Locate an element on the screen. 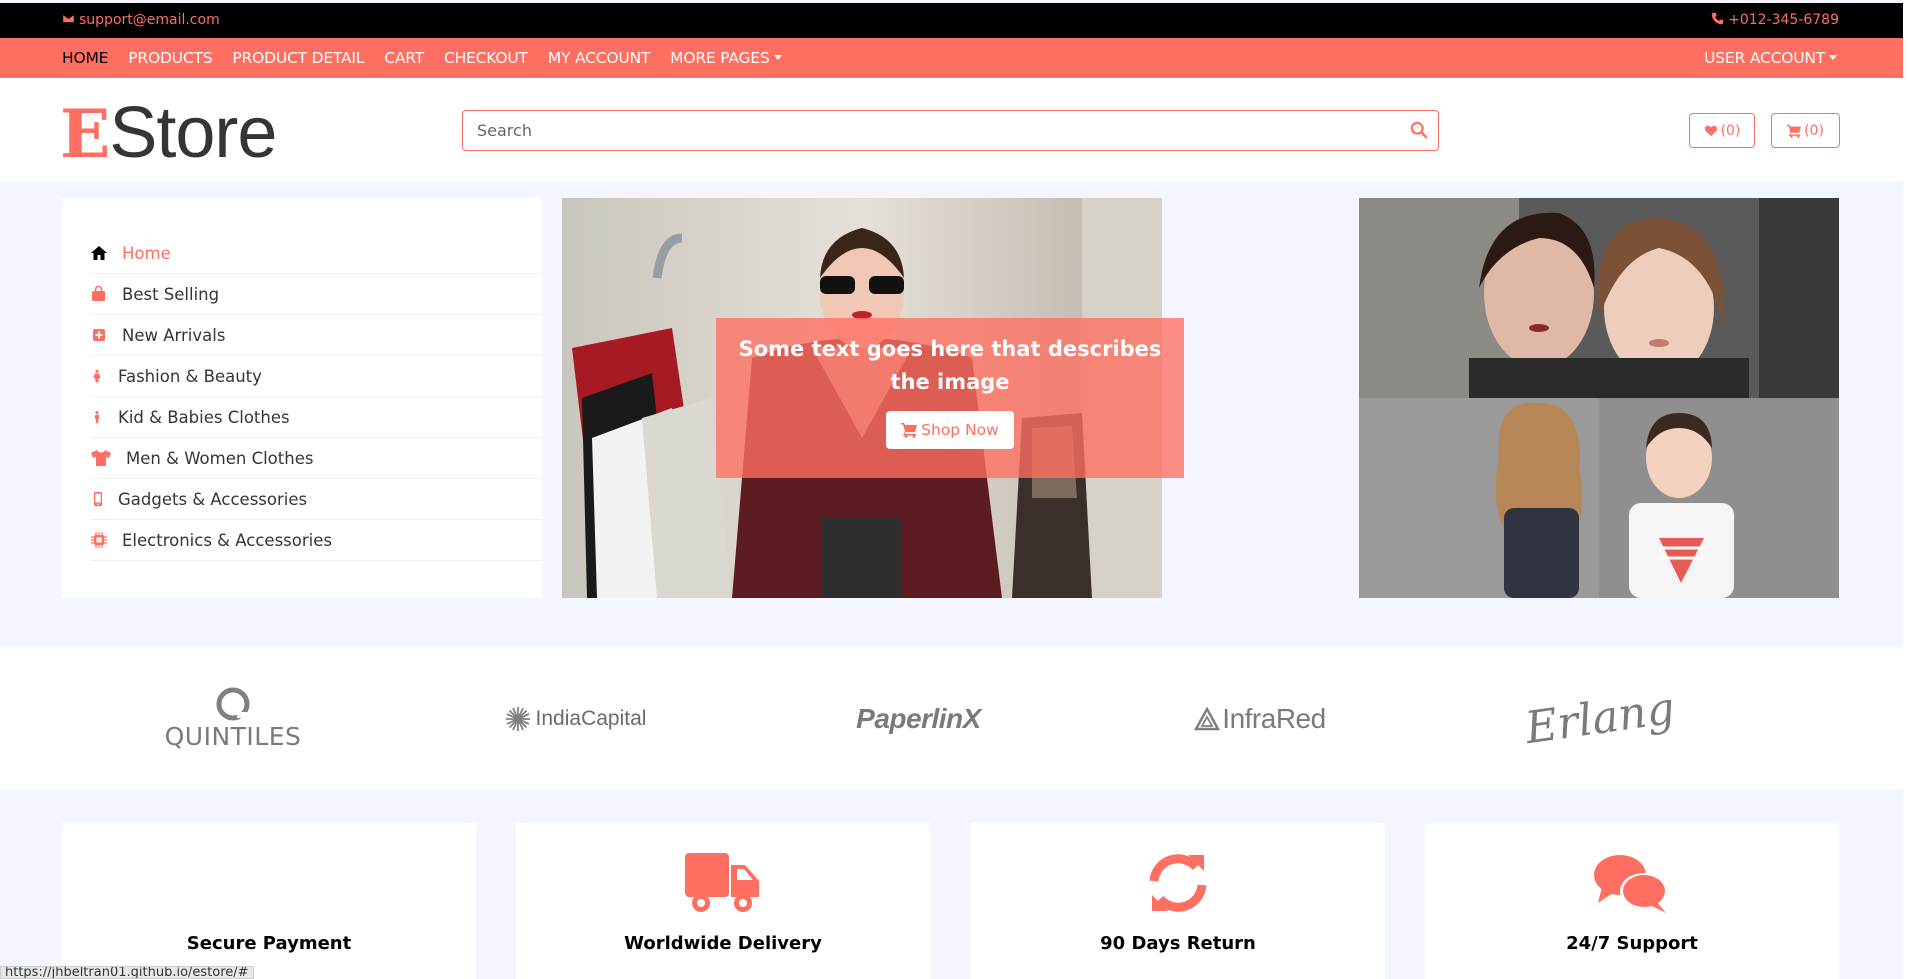 The height and width of the screenshot is (979, 1908). brand-name: IndiaCapital is located at coordinates (591, 718).